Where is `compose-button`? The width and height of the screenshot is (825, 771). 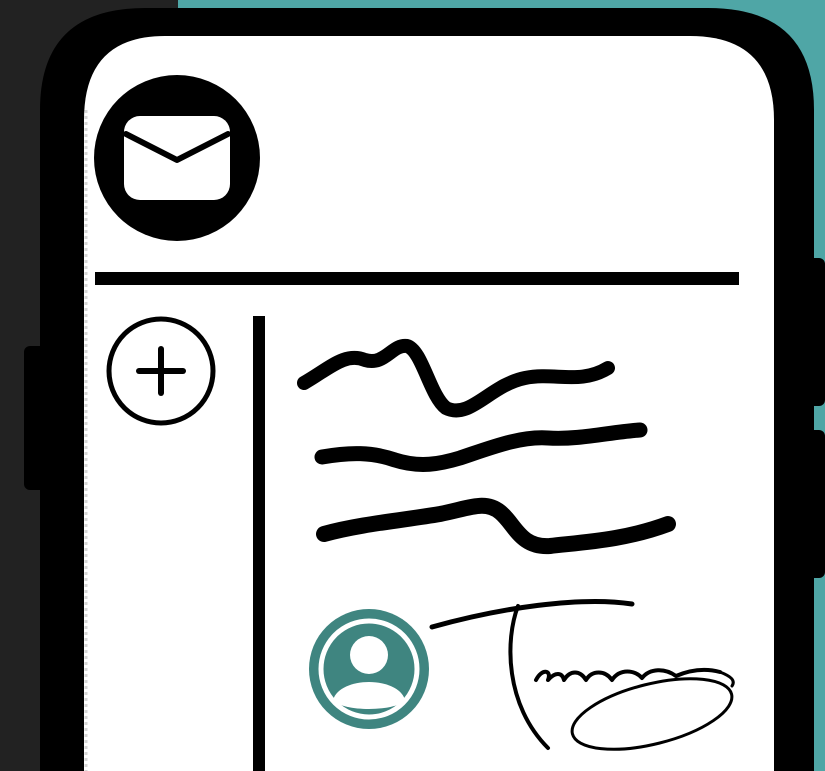 compose-button is located at coordinates (161, 371).